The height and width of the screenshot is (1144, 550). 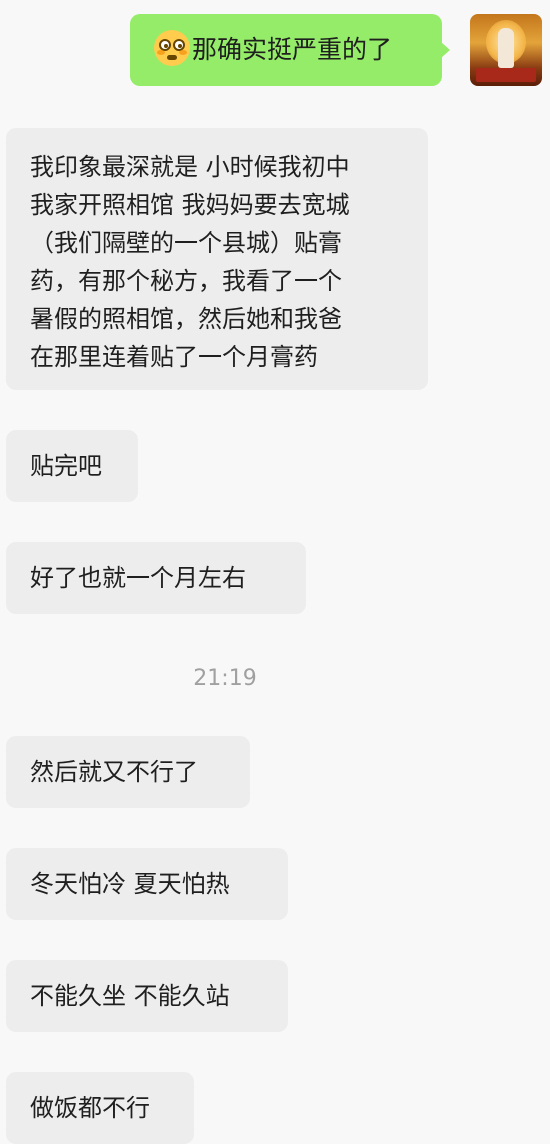 I want to click on incoming-message-bubble: 好了也就一个月左右, so click(x=156, y=578).